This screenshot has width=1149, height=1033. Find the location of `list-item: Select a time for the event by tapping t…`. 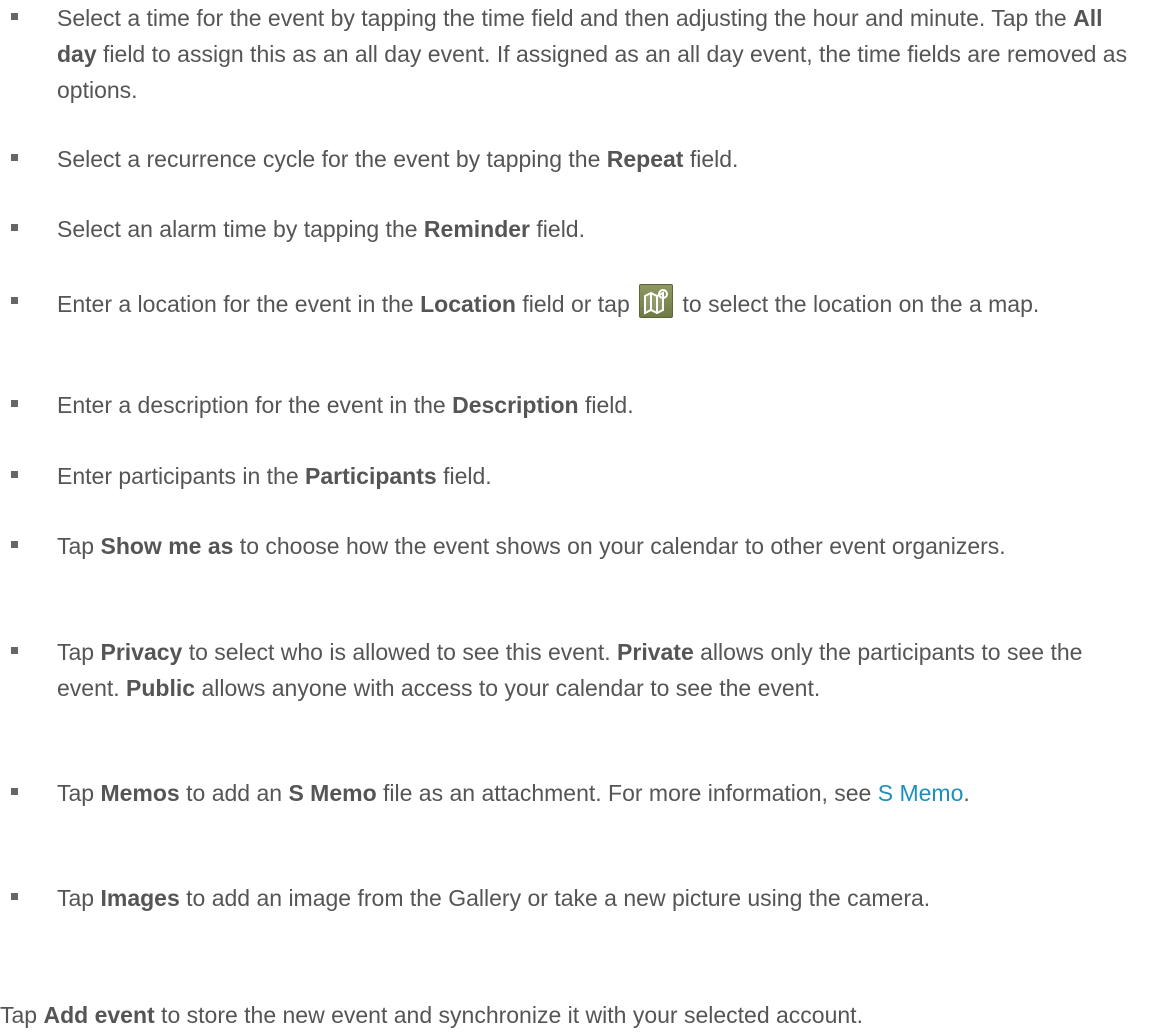

list-item: Select a time for the event by tapping t… is located at coordinates (574, 54).